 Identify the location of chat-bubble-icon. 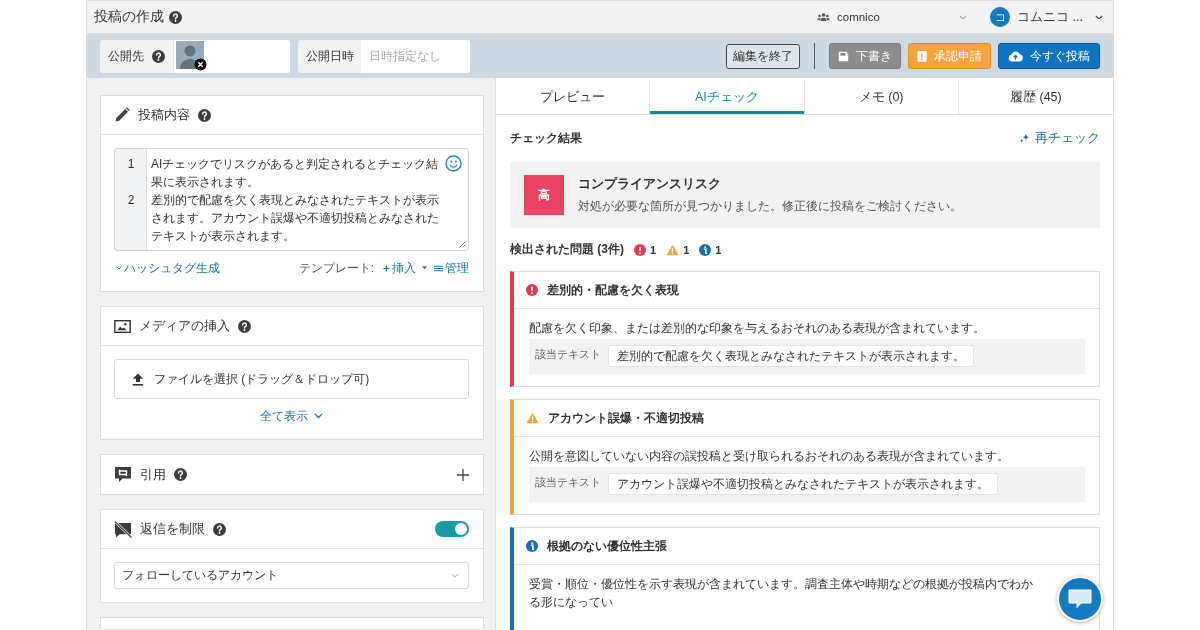
(123, 474).